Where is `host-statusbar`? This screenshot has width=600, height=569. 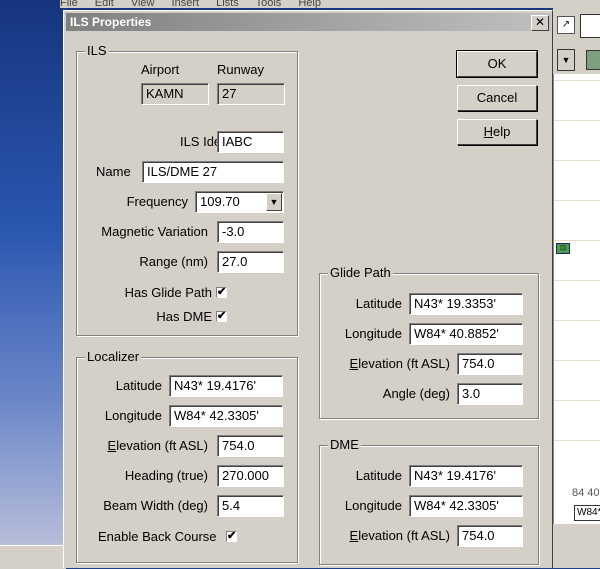
host-statusbar is located at coordinates (576, 546).